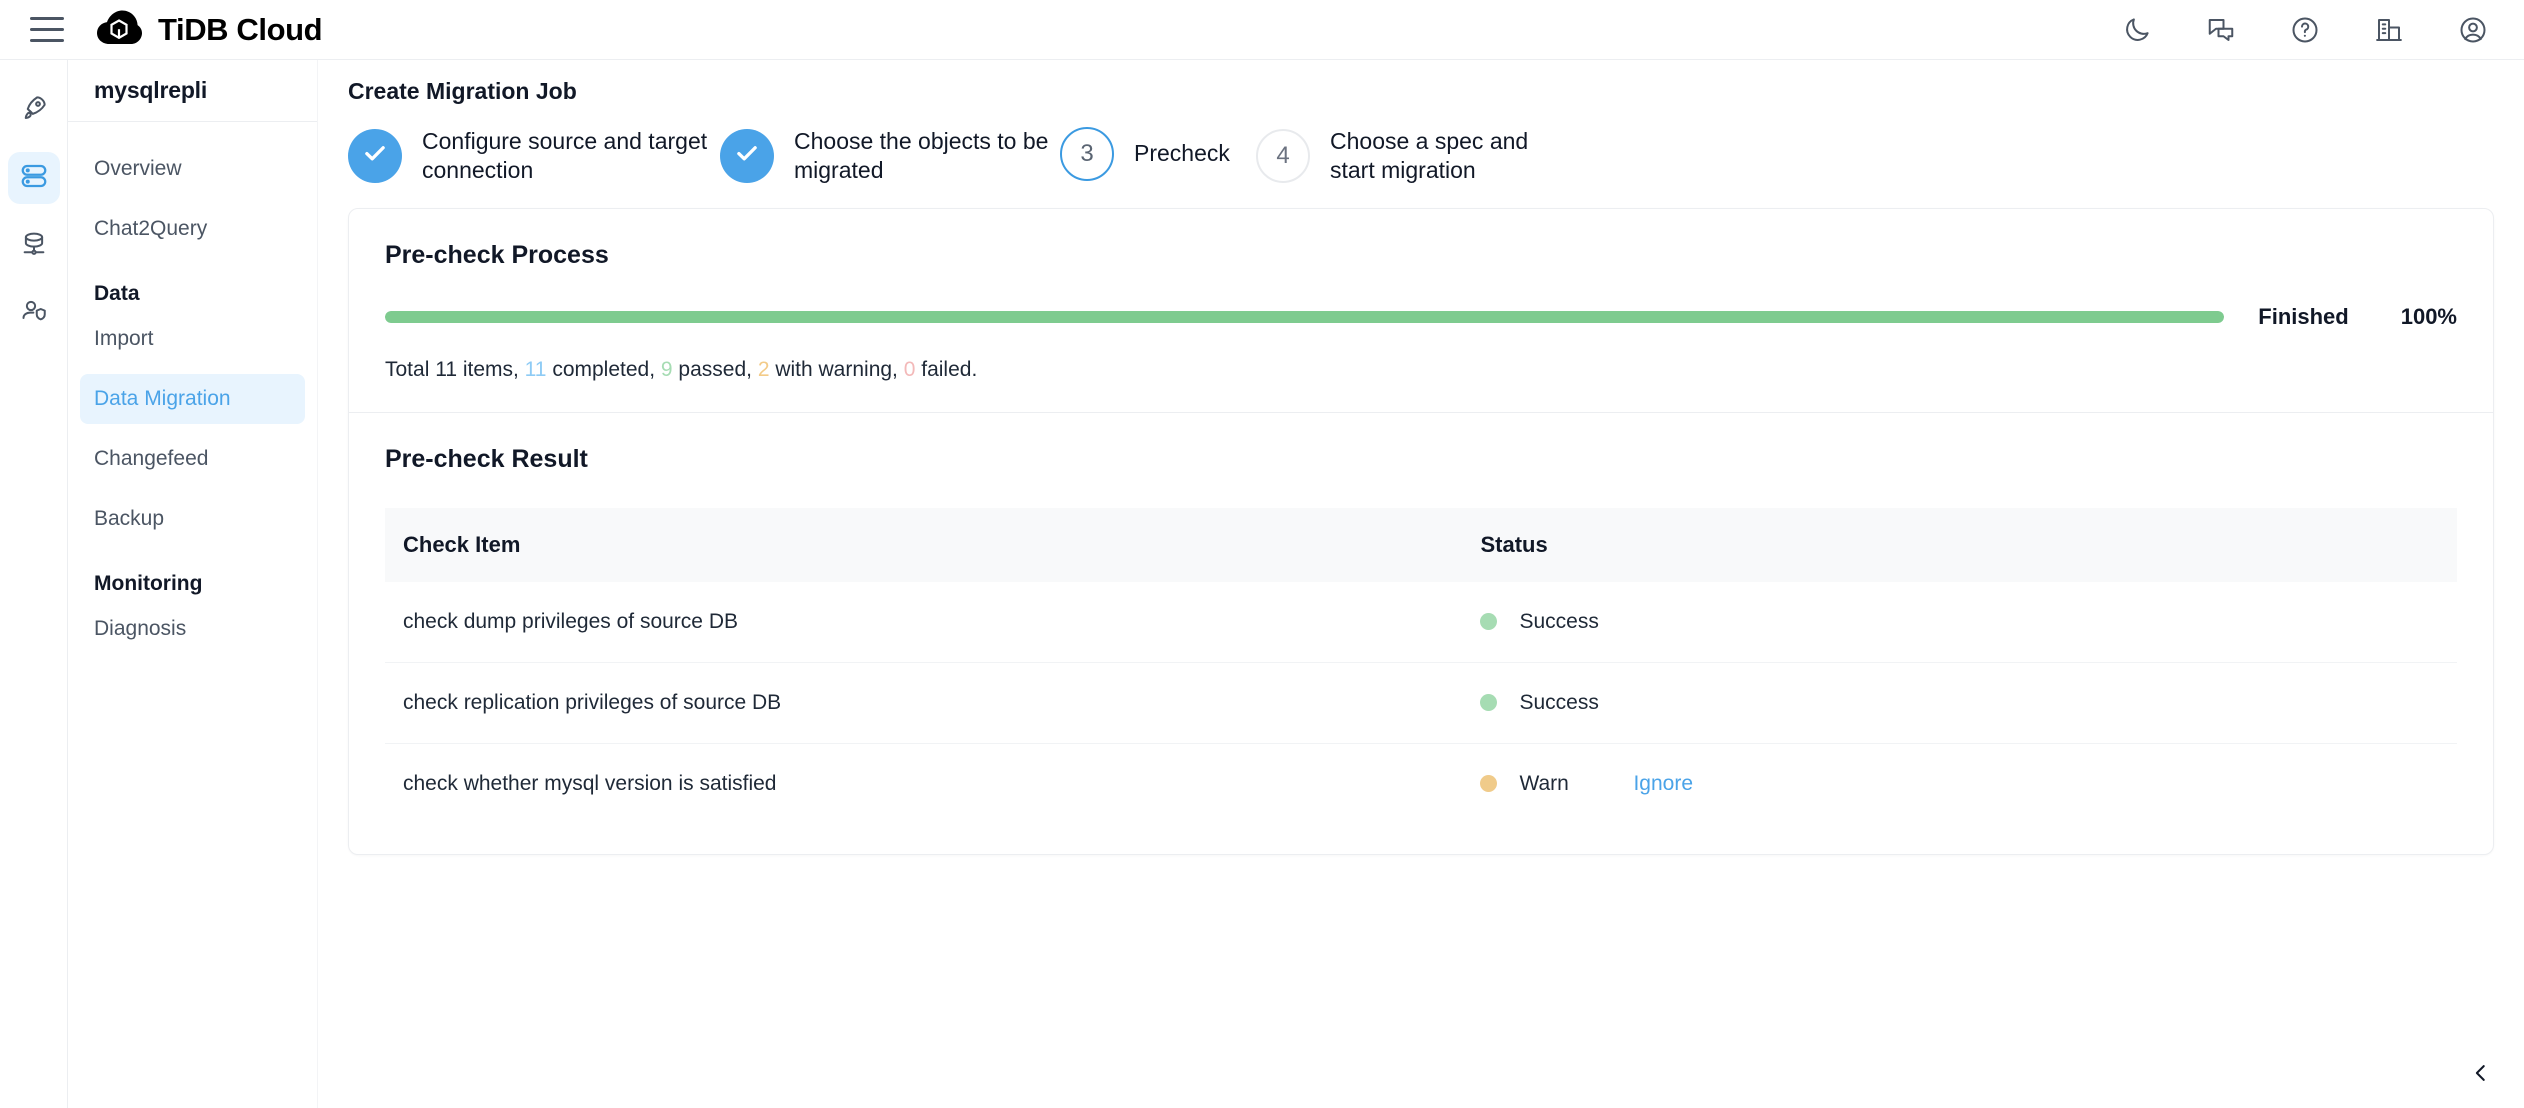 Image resolution: width=2524 pixels, height=1108 pixels. I want to click on step-precheck: 3 Precheck, so click(1158, 154).